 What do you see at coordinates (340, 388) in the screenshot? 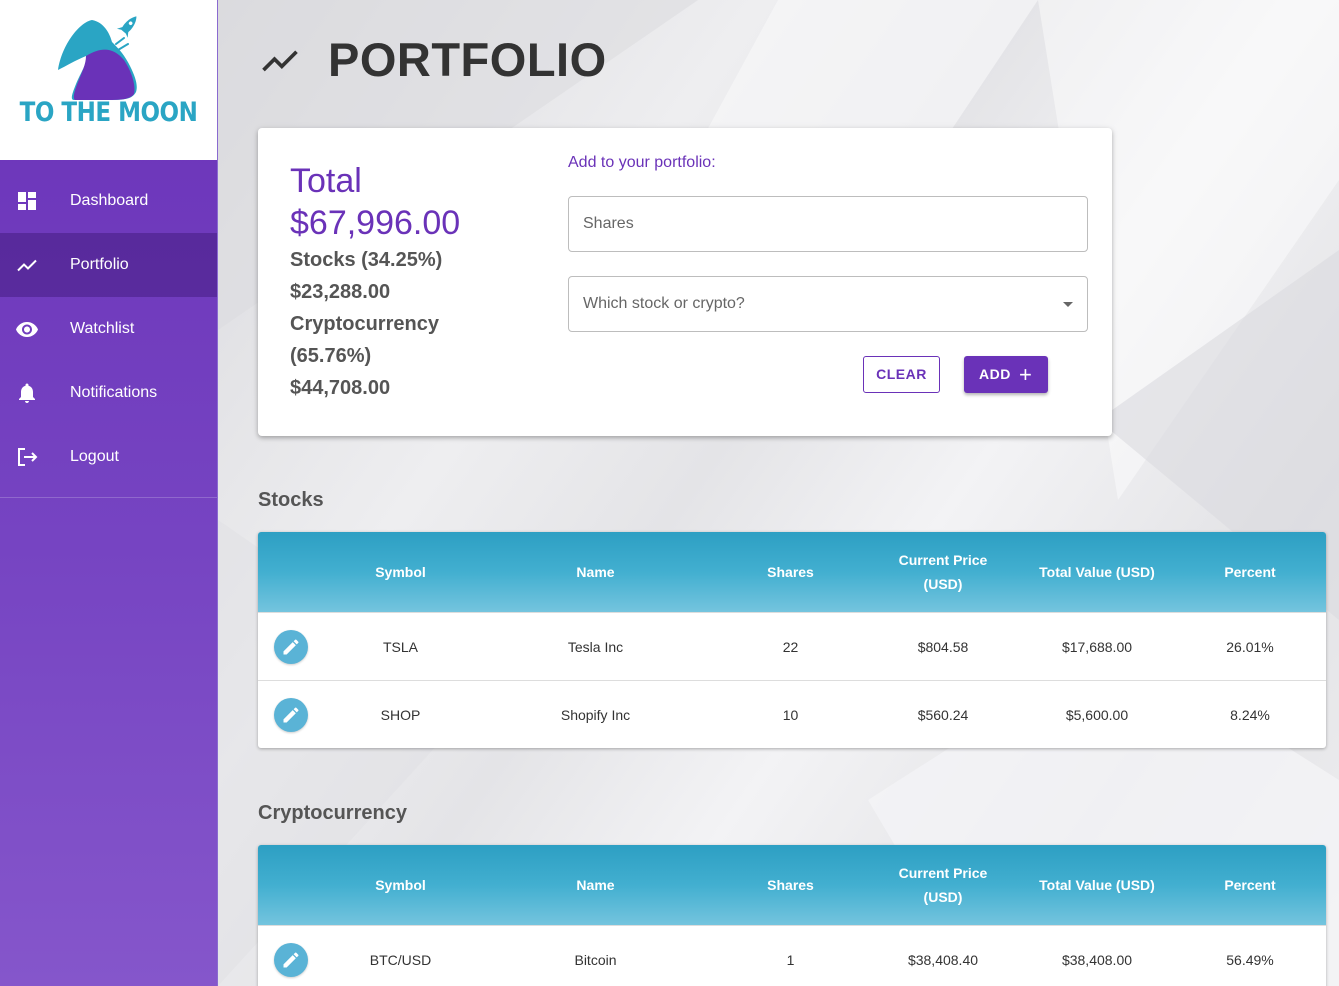
I see `crypto-allocation-value: $44,708.00` at bounding box center [340, 388].